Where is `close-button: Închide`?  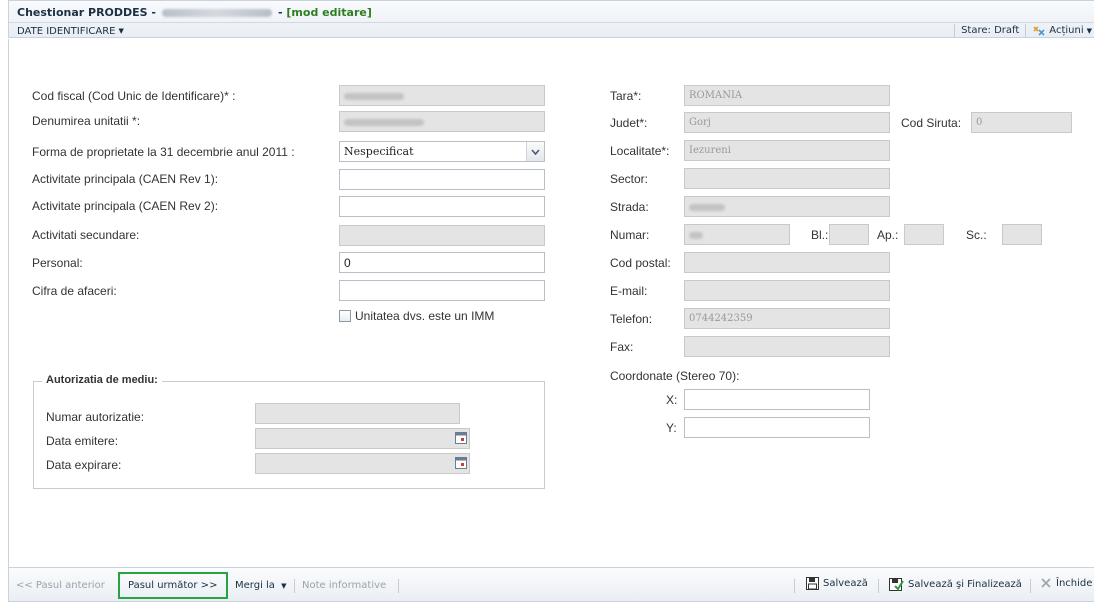
close-button: Închide is located at coordinates (1066, 583).